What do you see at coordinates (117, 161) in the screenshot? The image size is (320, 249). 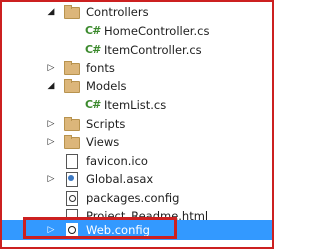 I see `tree-item-label: favicon.ico` at bounding box center [117, 161].